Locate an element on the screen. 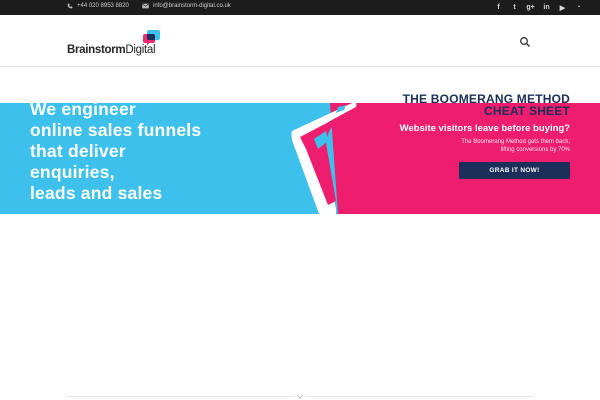 This screenshot has height=400, width=600. rss-icon: ◔ is located at coordinates (578, 7).